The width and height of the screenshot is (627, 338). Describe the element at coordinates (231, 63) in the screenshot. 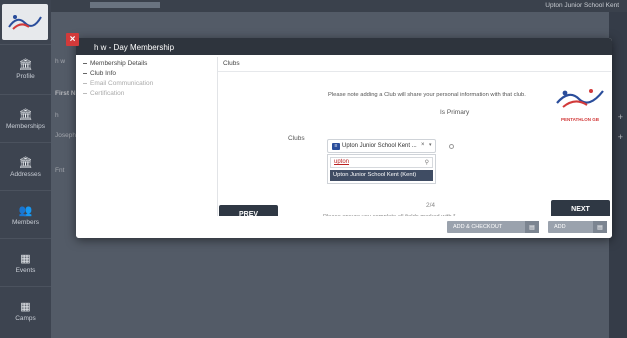

I see `section-title: Clubs` at that location.